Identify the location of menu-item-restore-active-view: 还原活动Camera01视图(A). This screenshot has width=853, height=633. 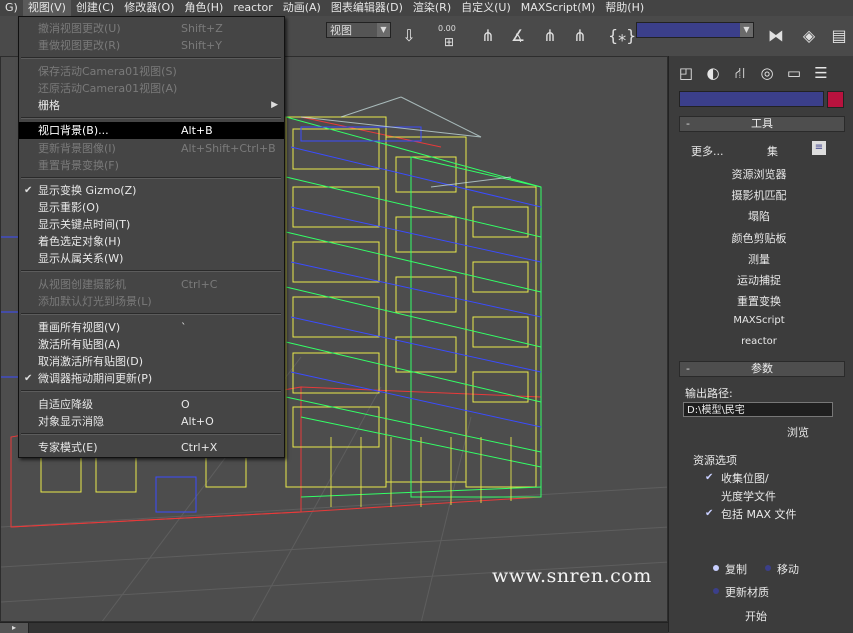
(151, 88).